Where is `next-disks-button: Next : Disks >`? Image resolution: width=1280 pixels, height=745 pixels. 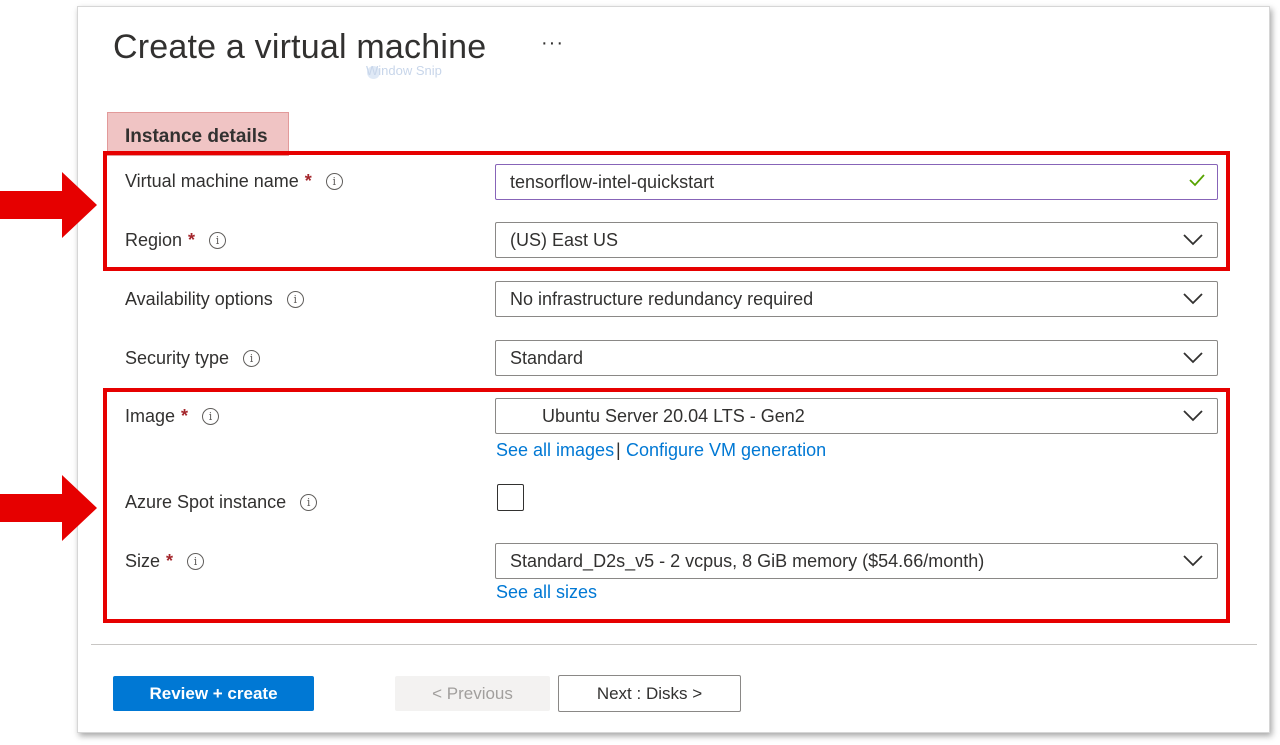
next-disks-button: Next : Disks > is located at coordinates (649, 693).